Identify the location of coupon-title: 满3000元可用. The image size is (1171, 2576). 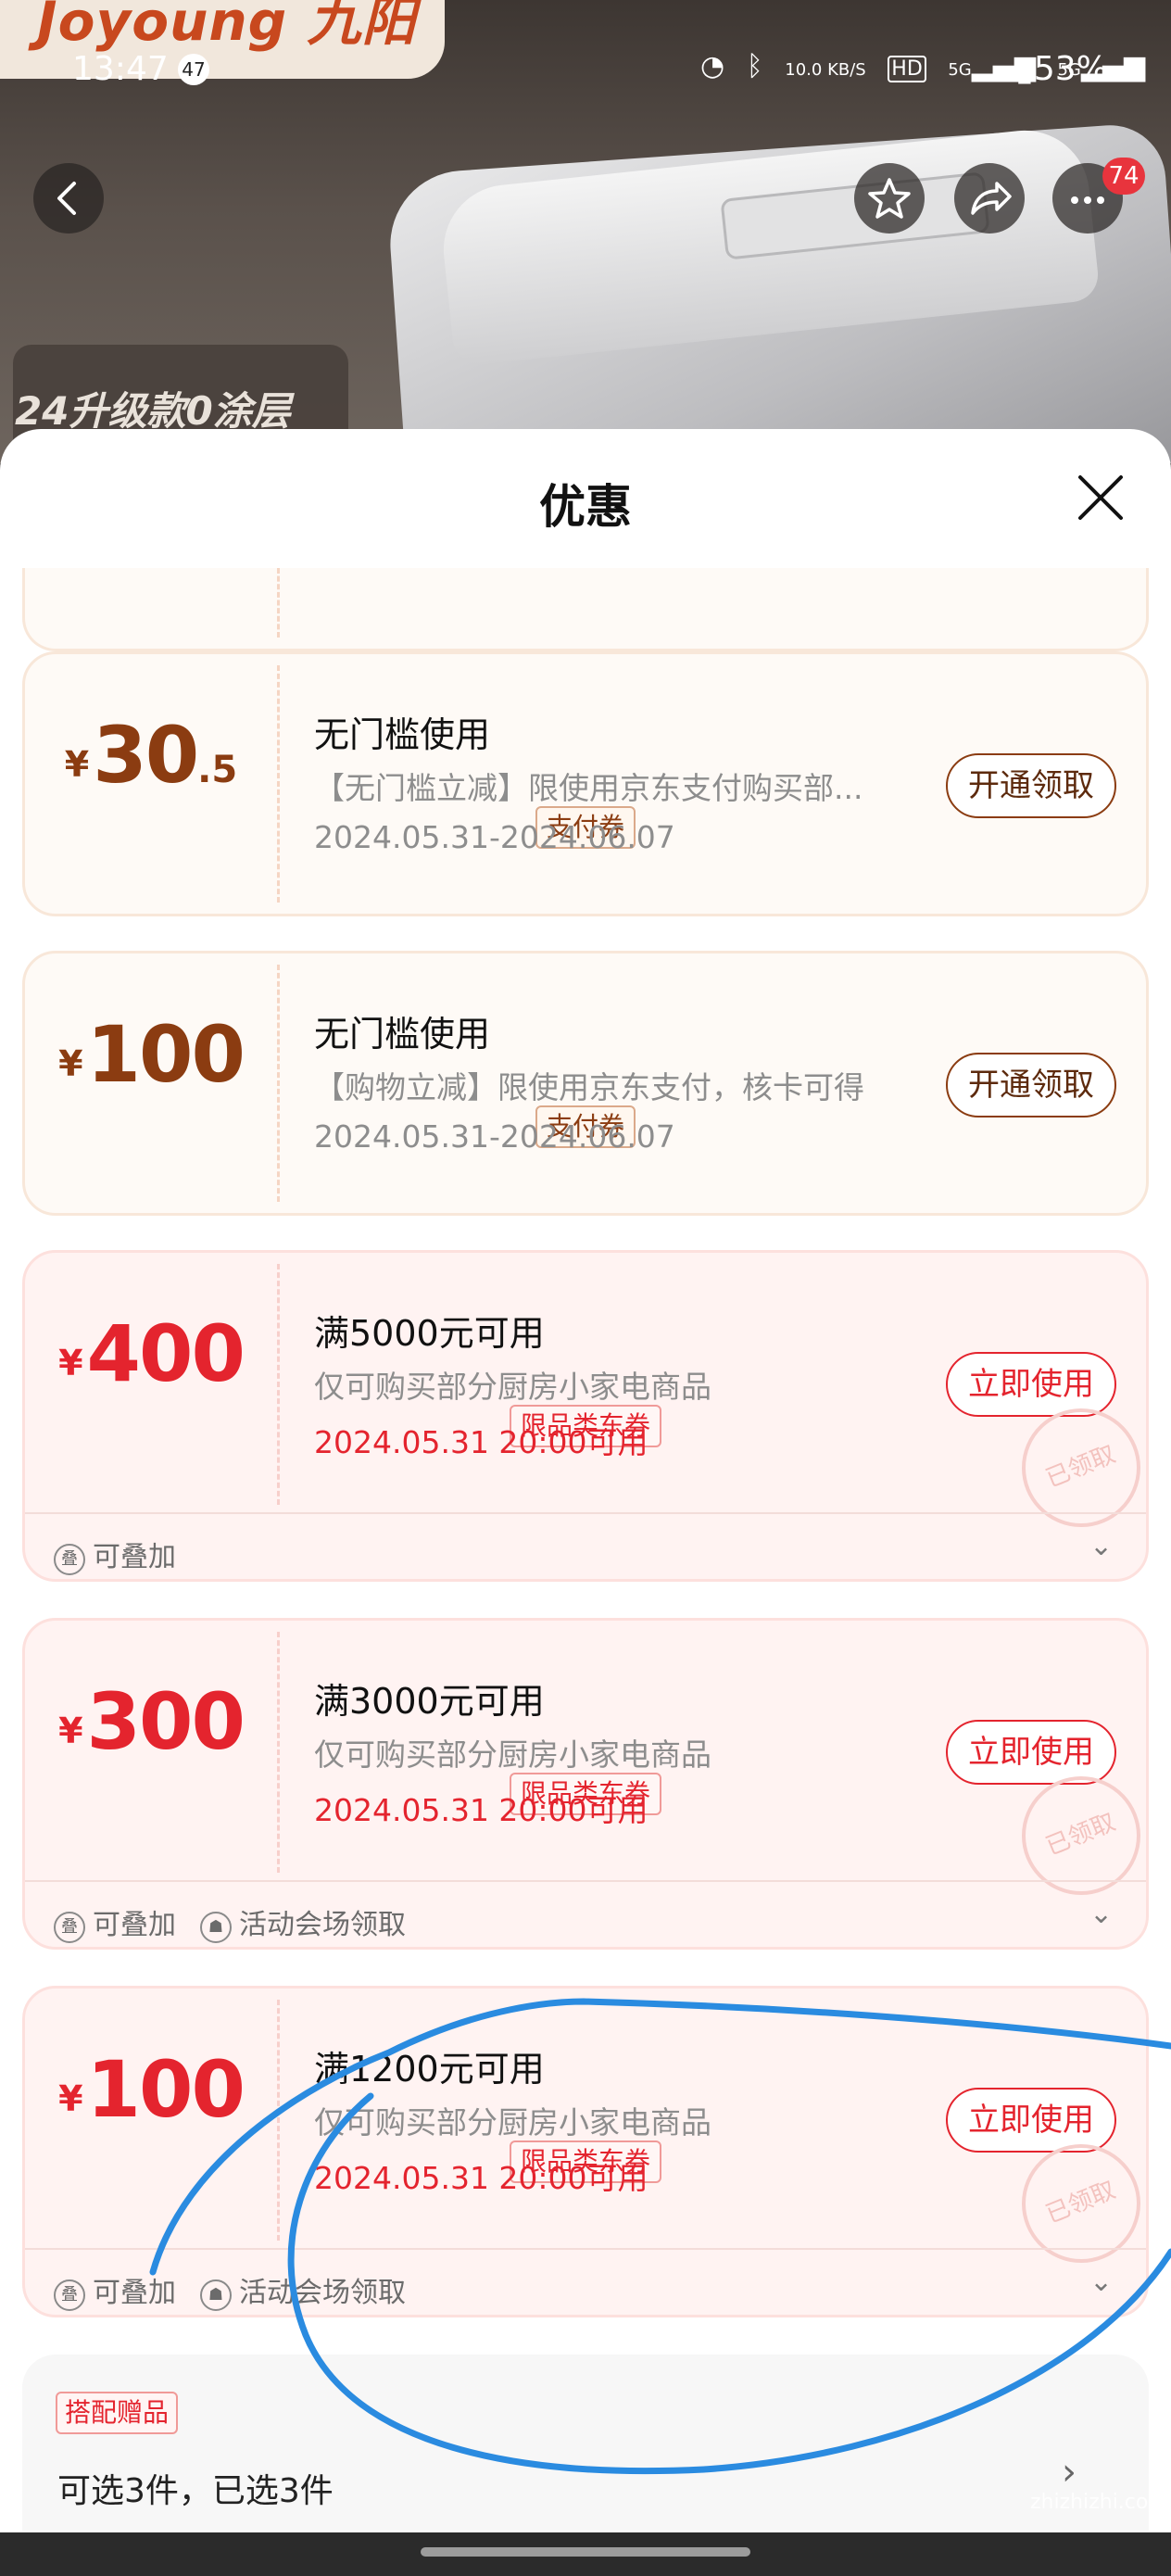
(430, 1702).